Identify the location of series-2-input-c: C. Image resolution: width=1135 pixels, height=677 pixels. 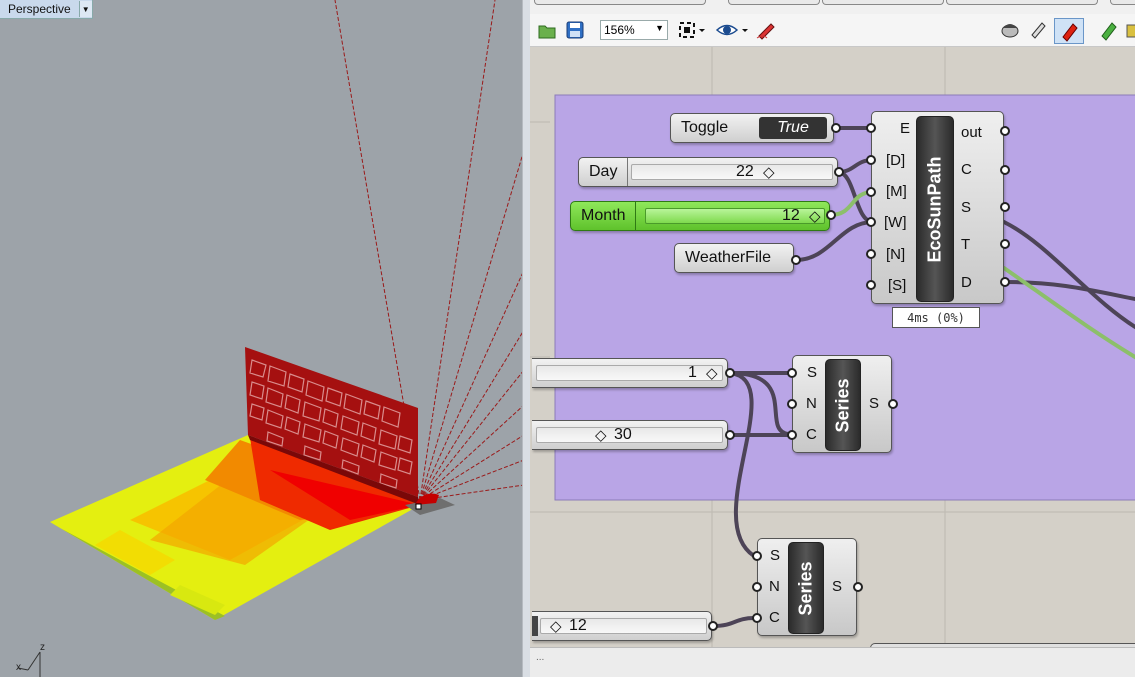
(774, 617).